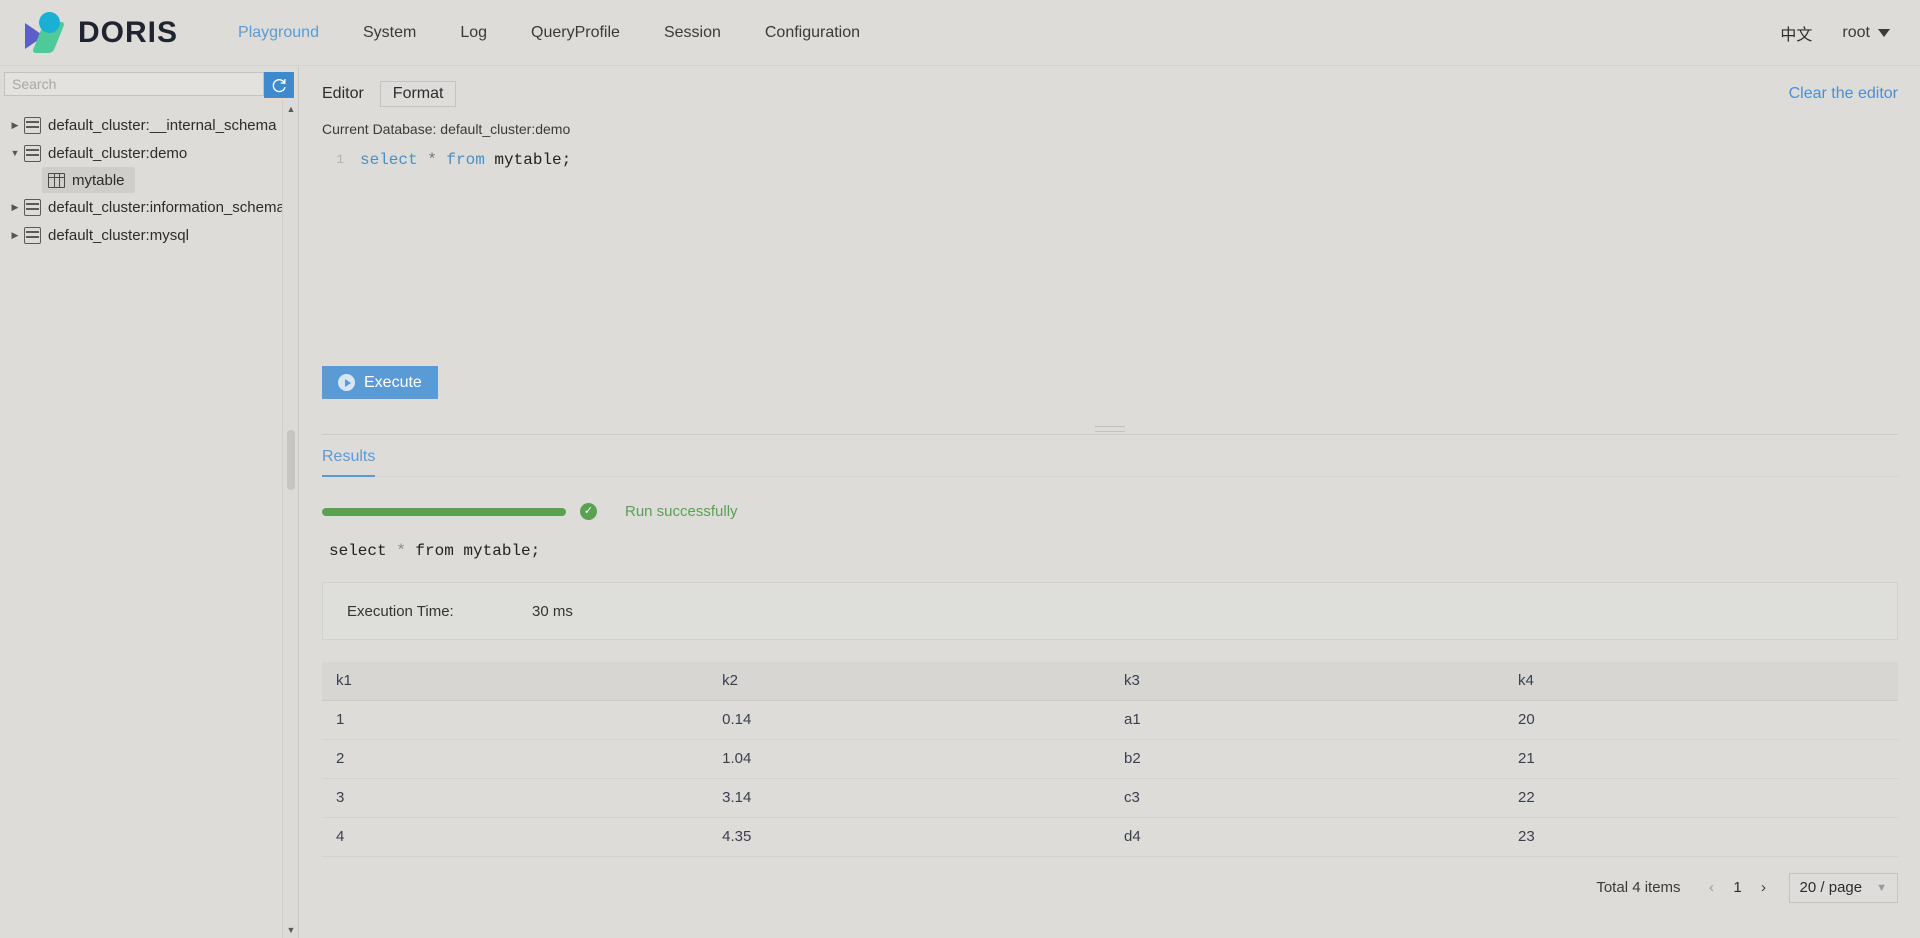  Describe the element at coordinates (515, 798) in the screenshot. I see `cell: 3` at that location.